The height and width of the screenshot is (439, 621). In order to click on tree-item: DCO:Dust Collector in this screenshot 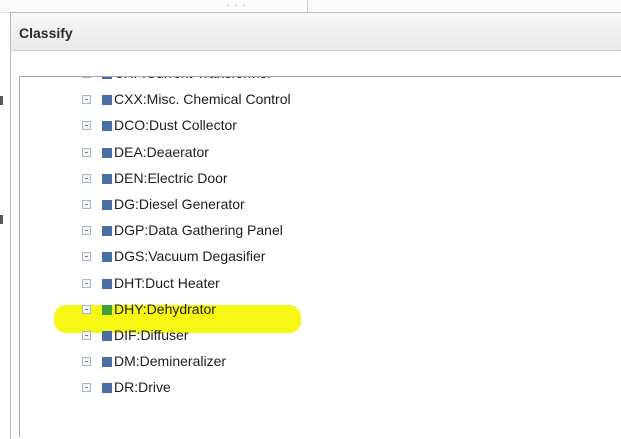, I will do `click(320, 127)`.